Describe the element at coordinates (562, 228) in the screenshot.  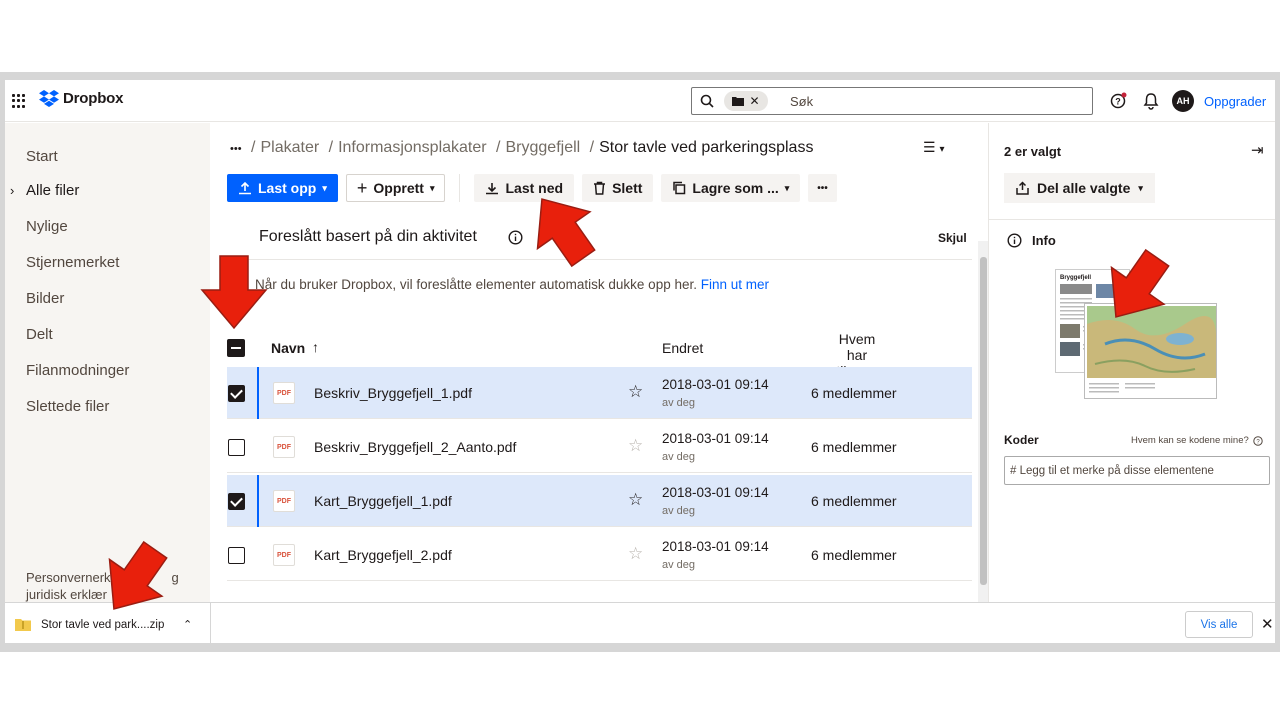
I see `arrow-to-download-button` at that location.